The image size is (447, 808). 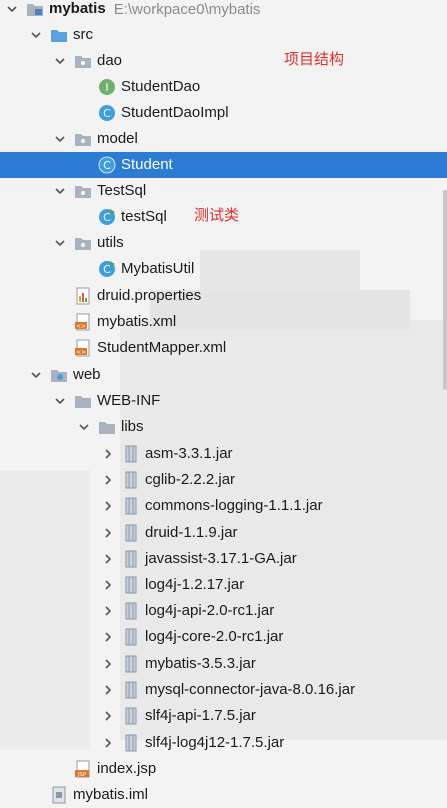 What do you see at coordinates (445, 404) in the screenshot?
I see `vertical-scrollbar` at bounding box center [445, 404].